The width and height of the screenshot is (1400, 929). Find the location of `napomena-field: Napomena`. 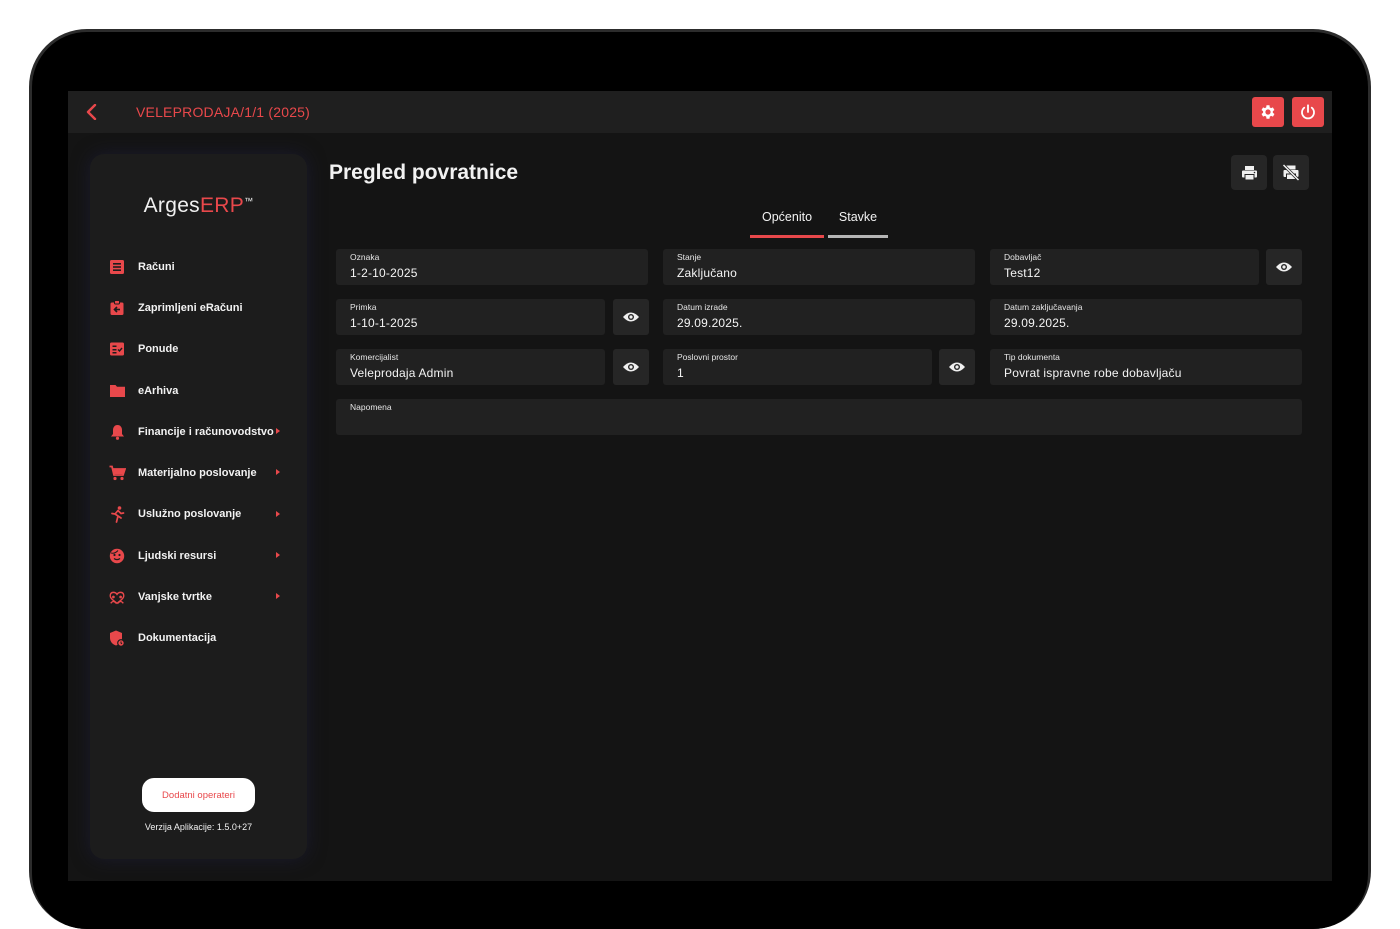

napomena-field: Napomena is located at coordinates (819, 417).